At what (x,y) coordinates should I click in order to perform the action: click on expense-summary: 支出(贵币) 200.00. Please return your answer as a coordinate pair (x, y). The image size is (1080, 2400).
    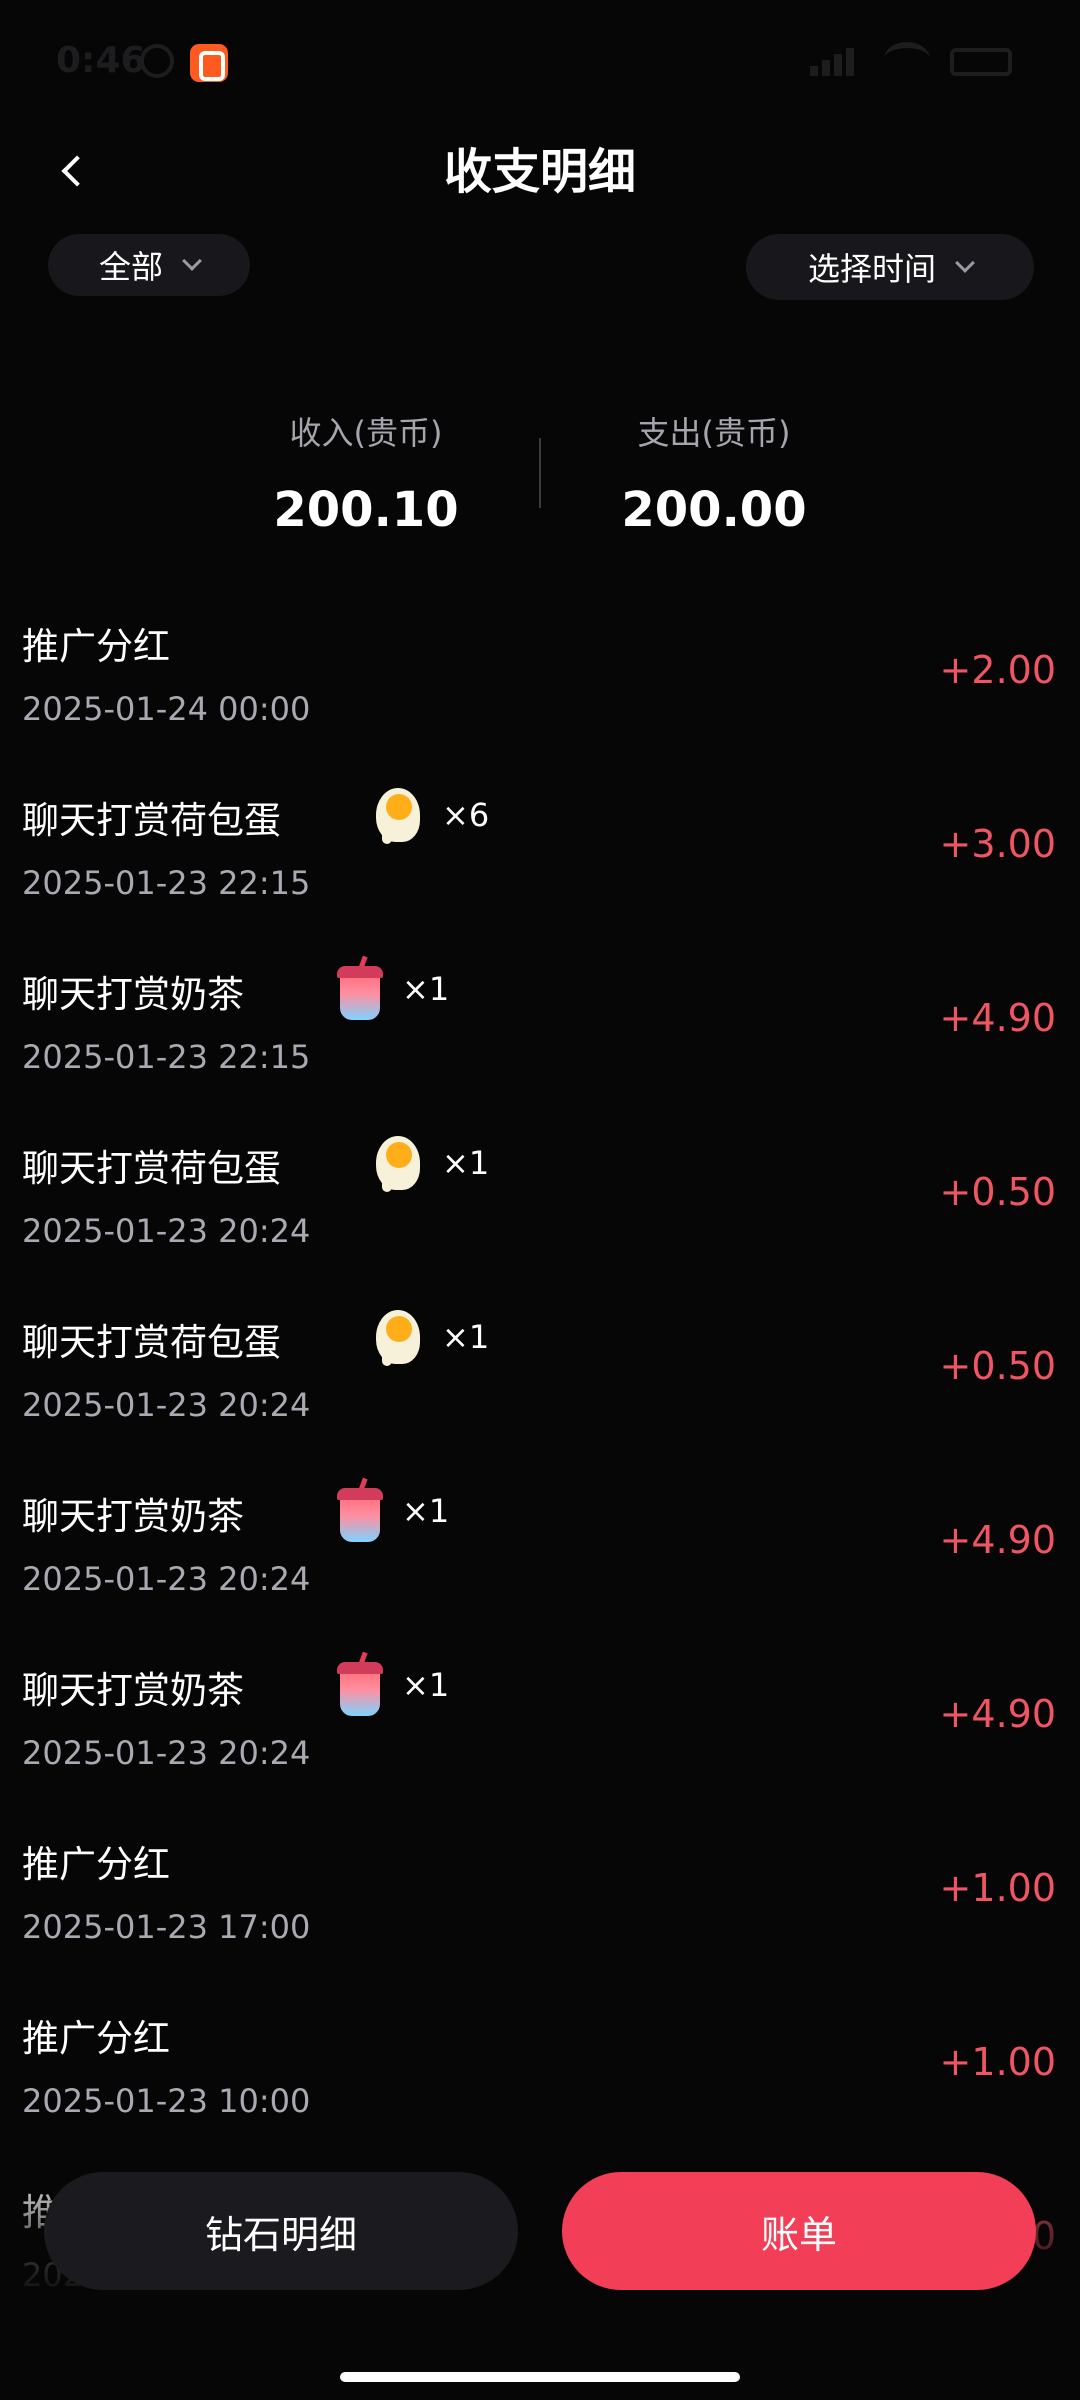
    Looking at the image, I should click on (714, 473).